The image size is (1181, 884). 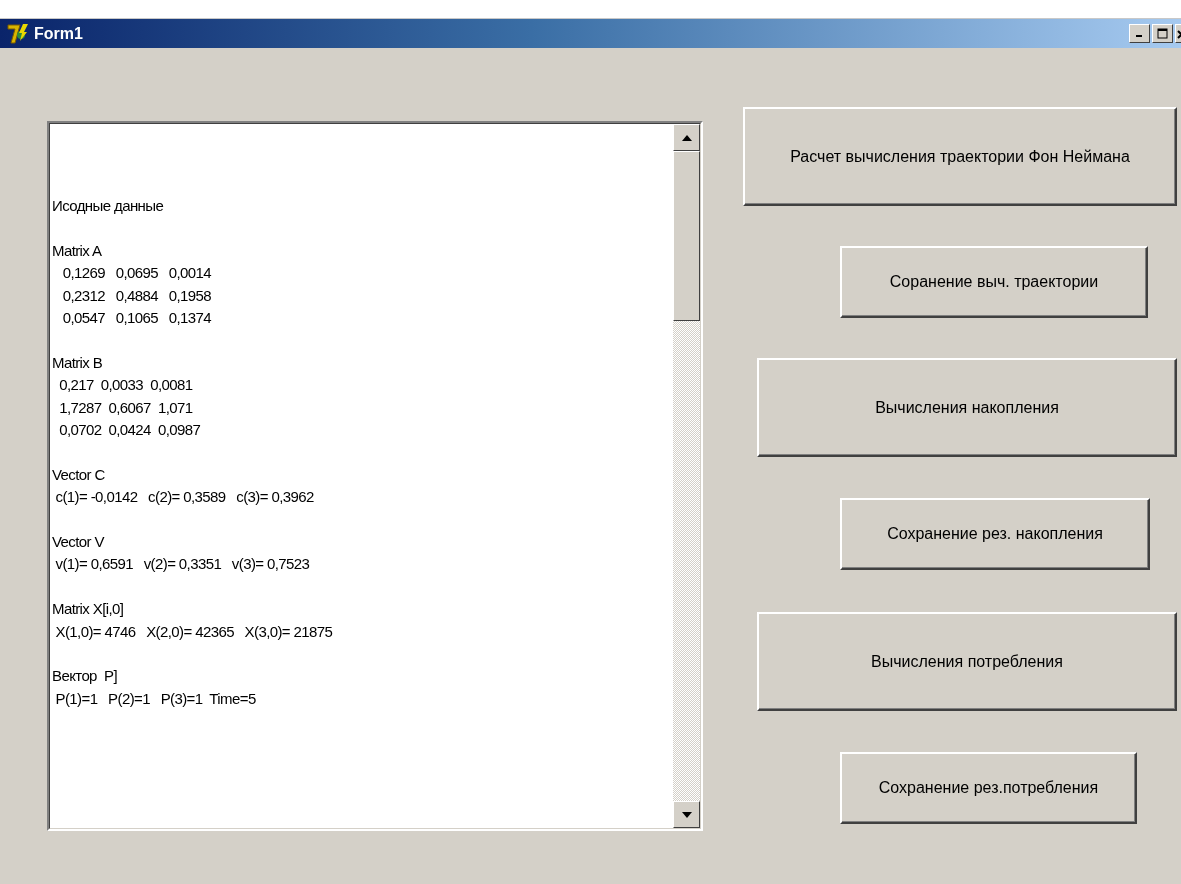 I want to click on down-arrow-icon, so click(x=686, y=814).